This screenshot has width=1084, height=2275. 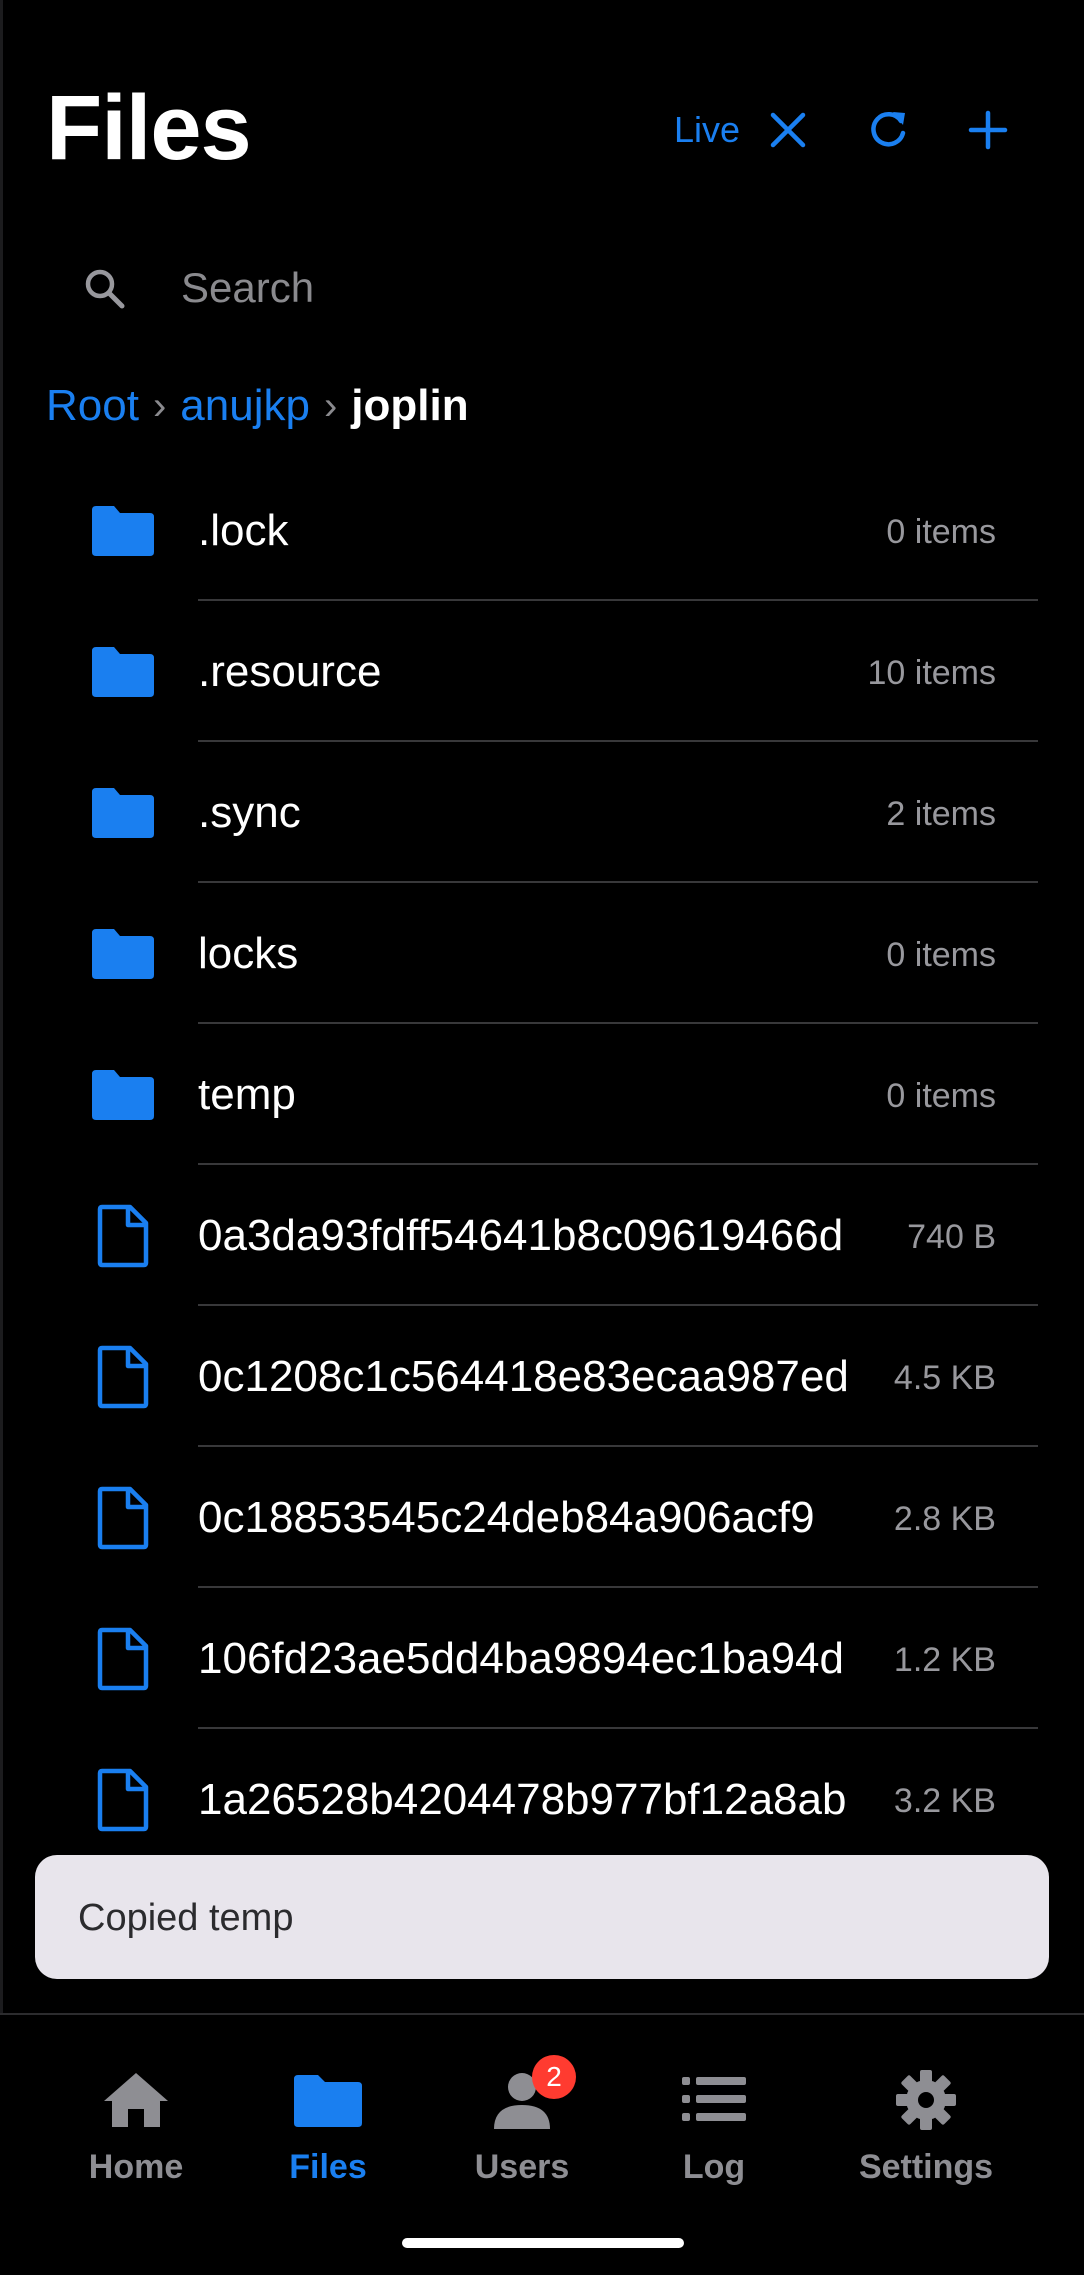 What do you see at coordinates (522, 2167) in the screenshot?
I see `tab-label: Users` at bounding box center [522, 2167].